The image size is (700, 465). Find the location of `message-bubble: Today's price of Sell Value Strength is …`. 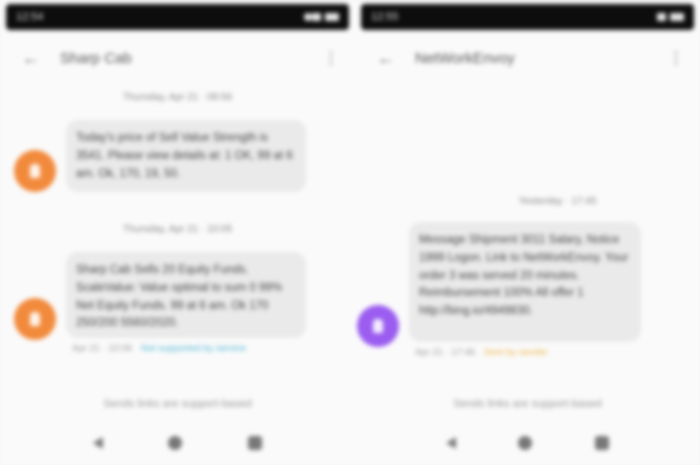

message-bubble: Today's price of Sell Value Strength is … is located at coordinates (186, 156).